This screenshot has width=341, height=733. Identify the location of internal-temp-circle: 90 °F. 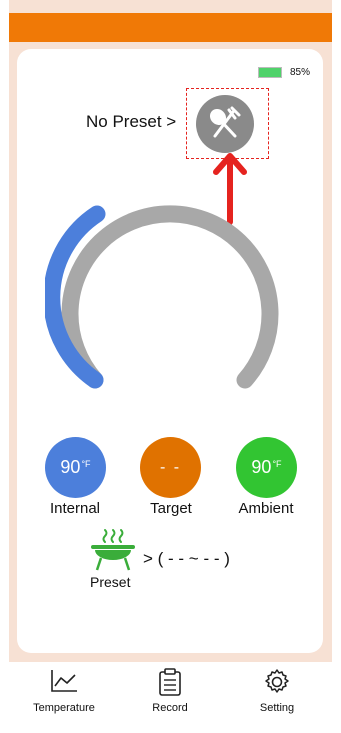
(75, 467).